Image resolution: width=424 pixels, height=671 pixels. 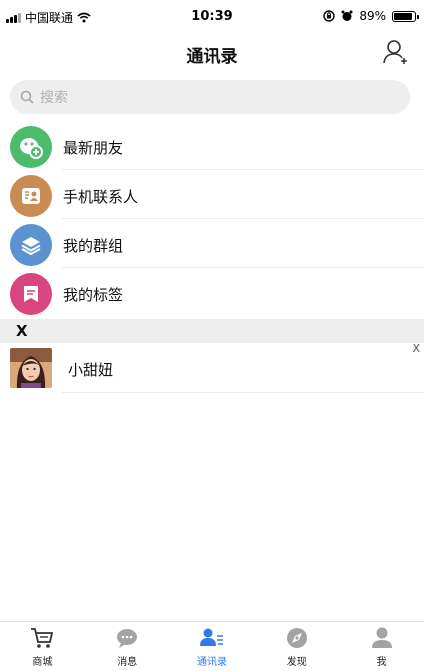 I want to click on tab-label: 商城, so click(x=42, y=662).